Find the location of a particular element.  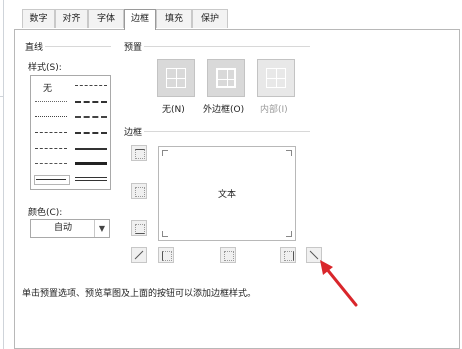

preset-inside-label: 内部(I) is located at coordinates (274, 110).